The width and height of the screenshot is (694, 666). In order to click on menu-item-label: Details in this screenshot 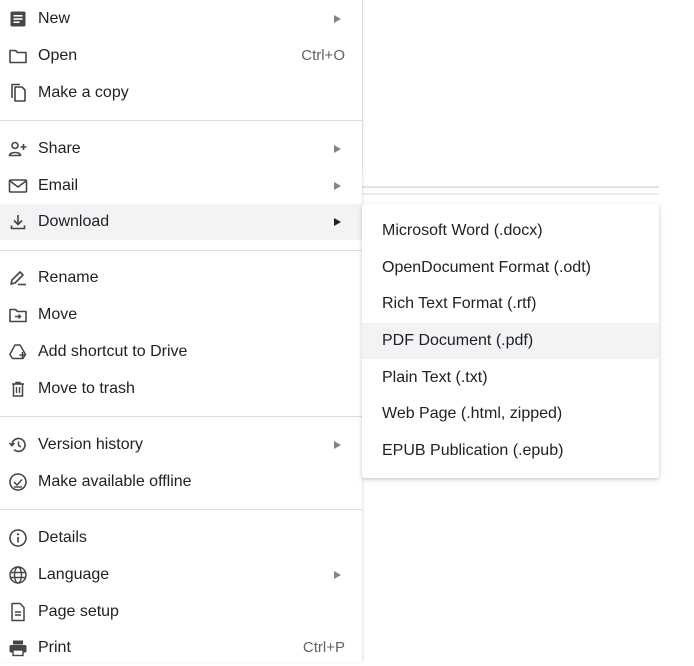, I will do `click(62, 537)`.